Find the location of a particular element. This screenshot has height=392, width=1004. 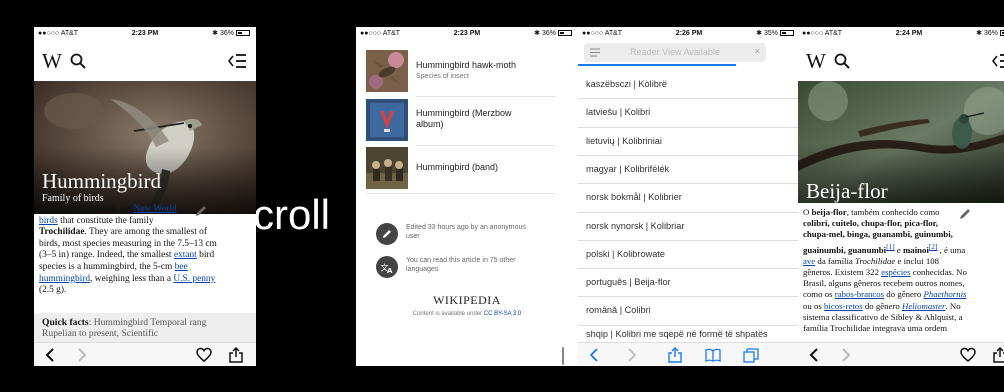

link-bicos-retos: bicos-retos is located at coordinates (843, 306).